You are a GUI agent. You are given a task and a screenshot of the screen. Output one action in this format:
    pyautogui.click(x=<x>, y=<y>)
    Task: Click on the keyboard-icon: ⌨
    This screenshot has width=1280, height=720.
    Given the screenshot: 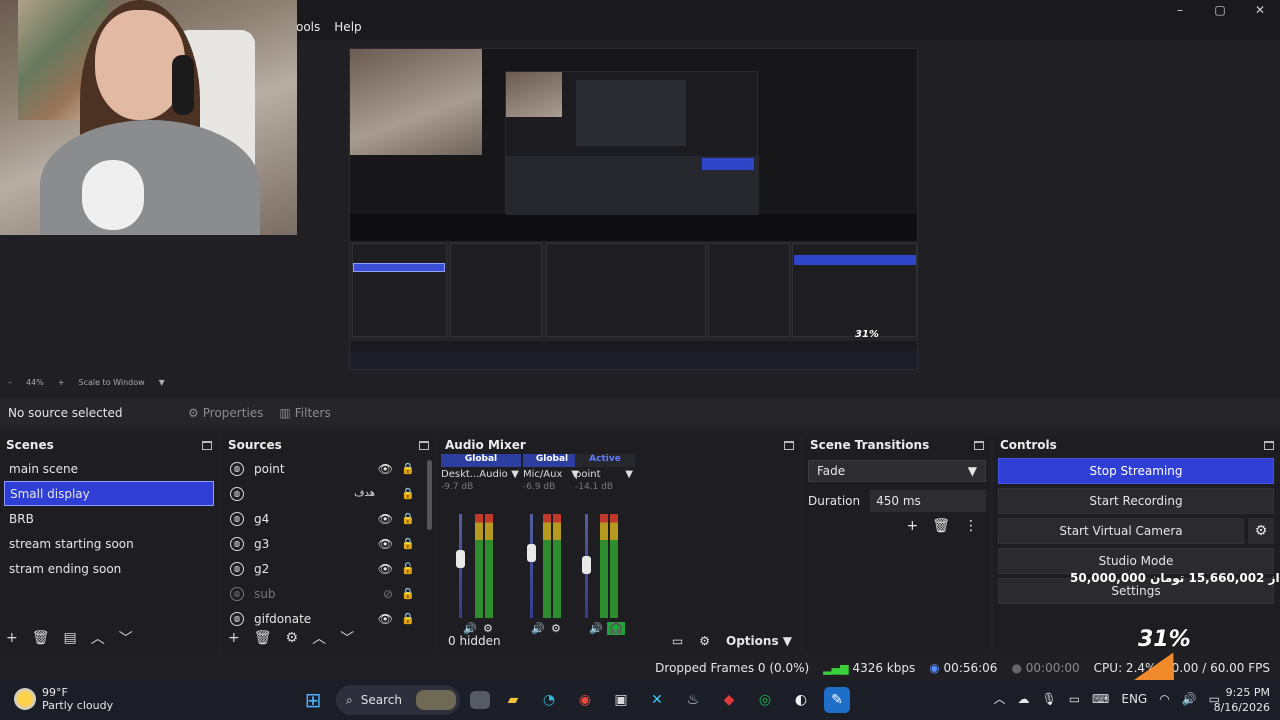 What is the action you would take?
    pyautogui.click(x=1100, y=699)
    